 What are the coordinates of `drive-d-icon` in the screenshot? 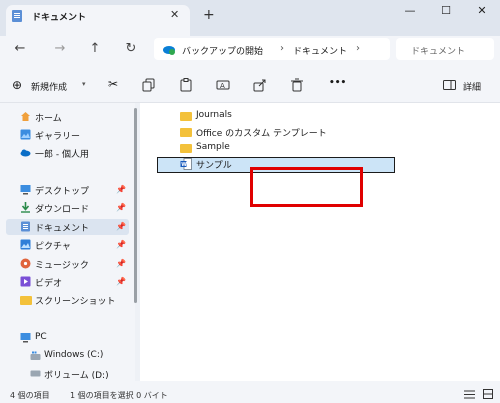 It's located at (35, 373).